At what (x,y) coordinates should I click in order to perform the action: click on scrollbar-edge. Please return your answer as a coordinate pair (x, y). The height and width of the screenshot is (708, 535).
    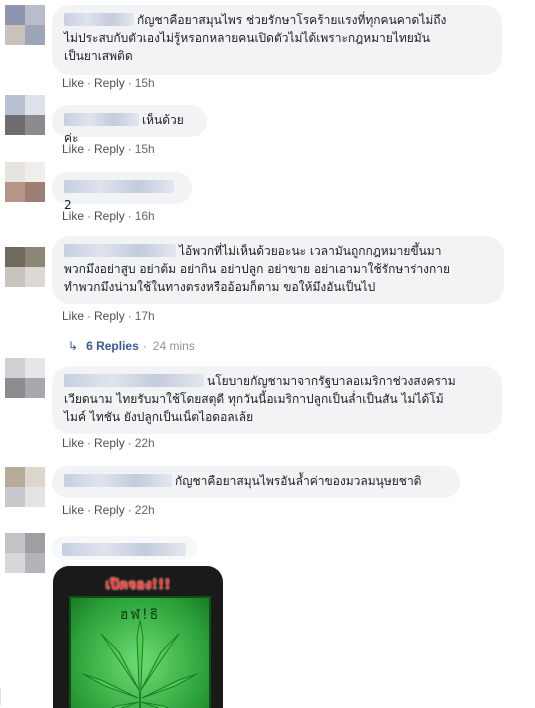
    Looking at the image, I should click on (4, 696).